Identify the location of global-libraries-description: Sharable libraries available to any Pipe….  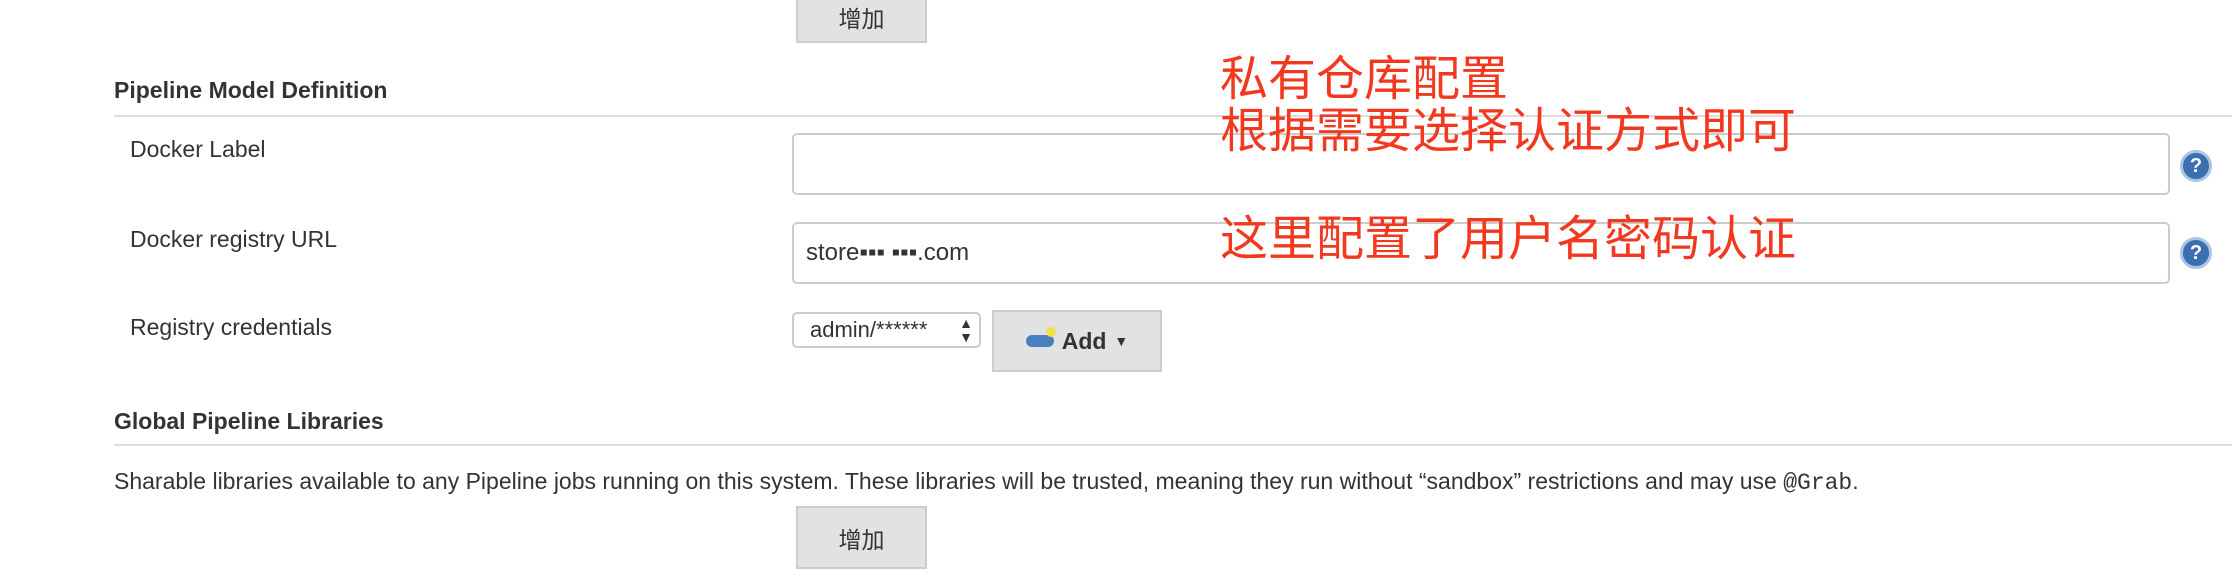
(986, 482).